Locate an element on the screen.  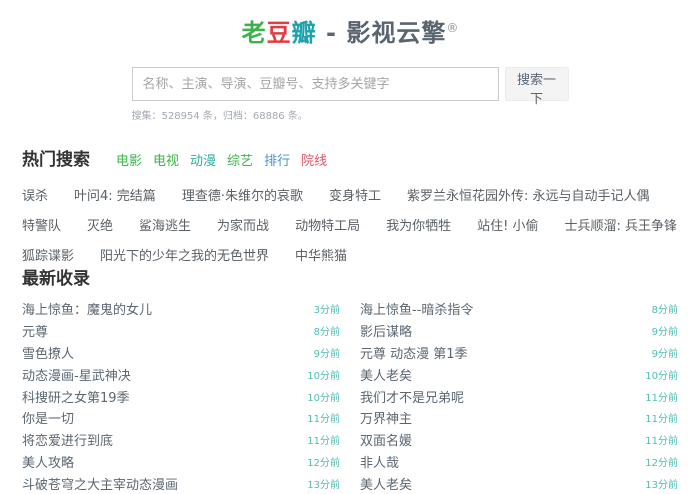
latest-item-title: 将恋爱进行到底 is located at coordinates (67, 439).